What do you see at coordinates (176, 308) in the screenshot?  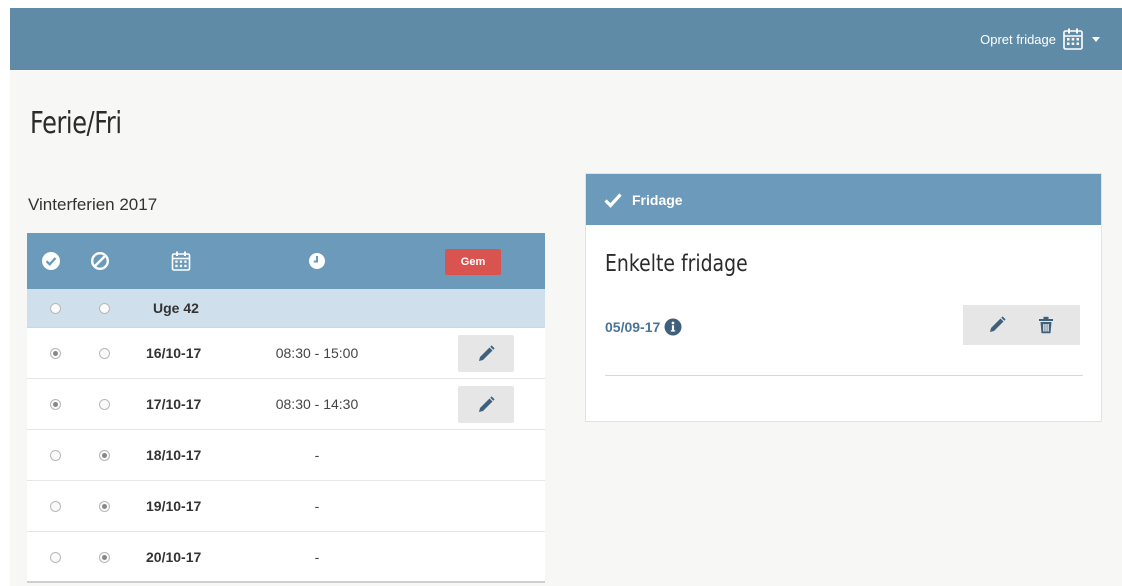 I see `week-label: Uge 42` at bounding box center [176, 308].